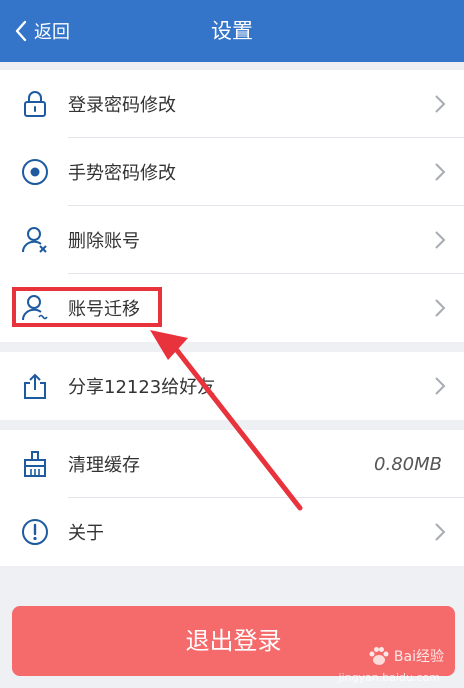 The width and height of the screenshot is (464, 688). I want to click on about-row: 关于, so click(232, 532).